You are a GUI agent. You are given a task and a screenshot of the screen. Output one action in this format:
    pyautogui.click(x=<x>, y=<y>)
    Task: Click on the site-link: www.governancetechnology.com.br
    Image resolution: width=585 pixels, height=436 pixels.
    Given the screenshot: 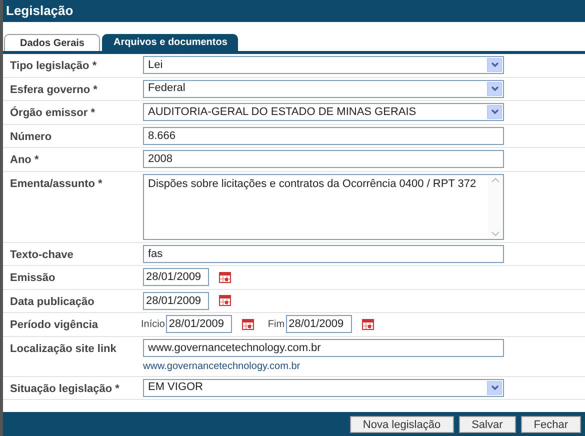 What is the action you would take?
    pyautogui.click(x=323, y=366)
    